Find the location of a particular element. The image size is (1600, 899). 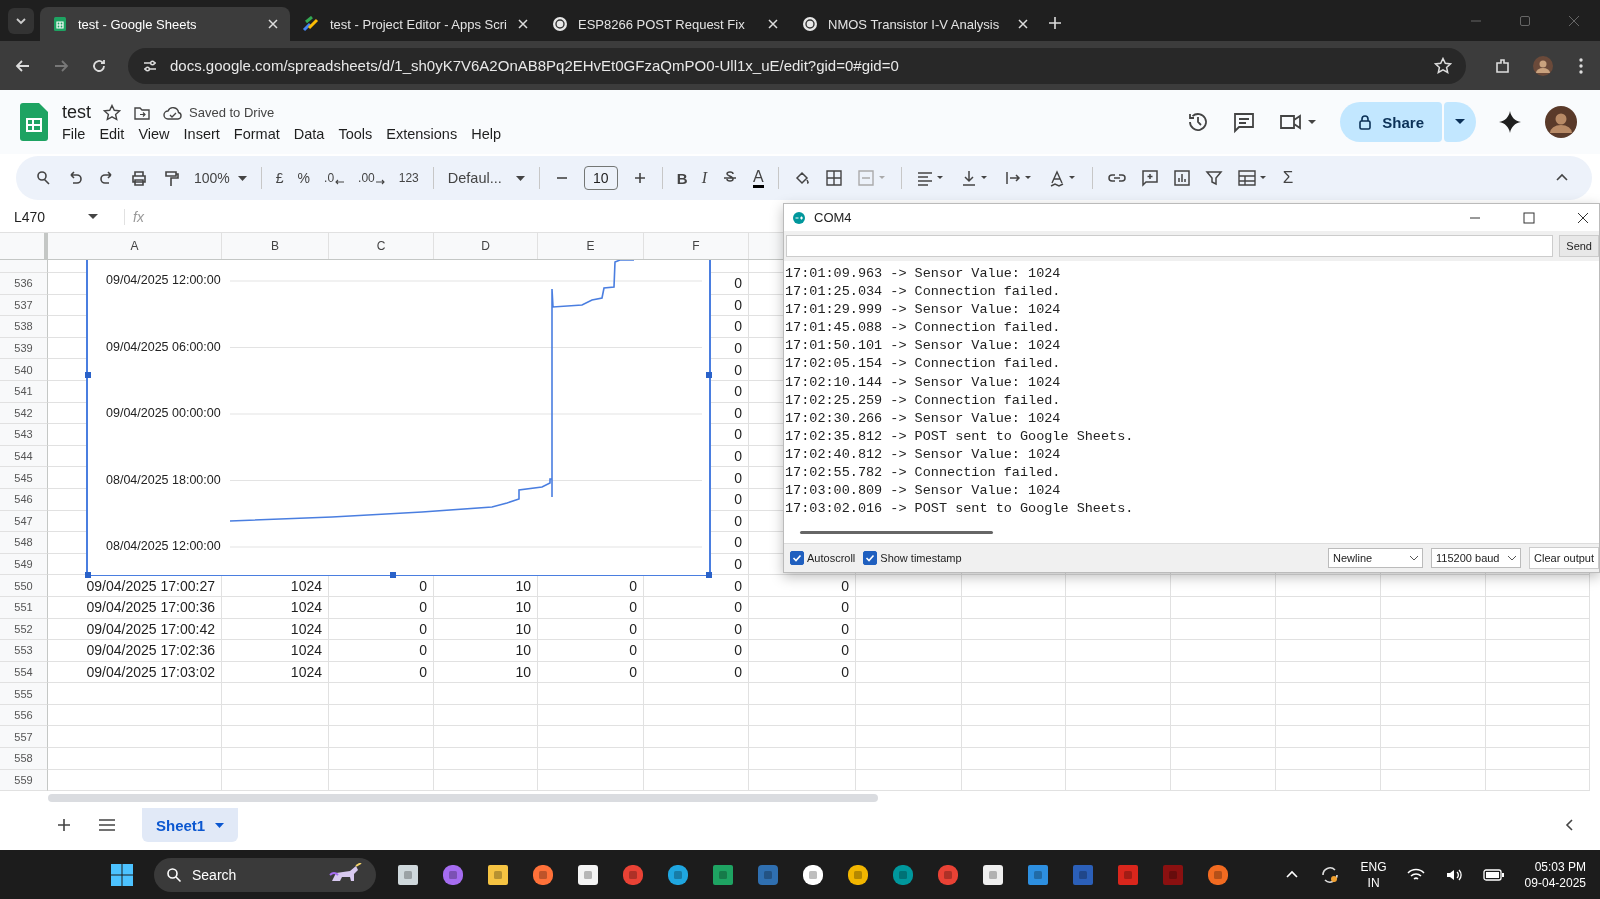

add-sheet-icon is located at coordinates (64, 825).